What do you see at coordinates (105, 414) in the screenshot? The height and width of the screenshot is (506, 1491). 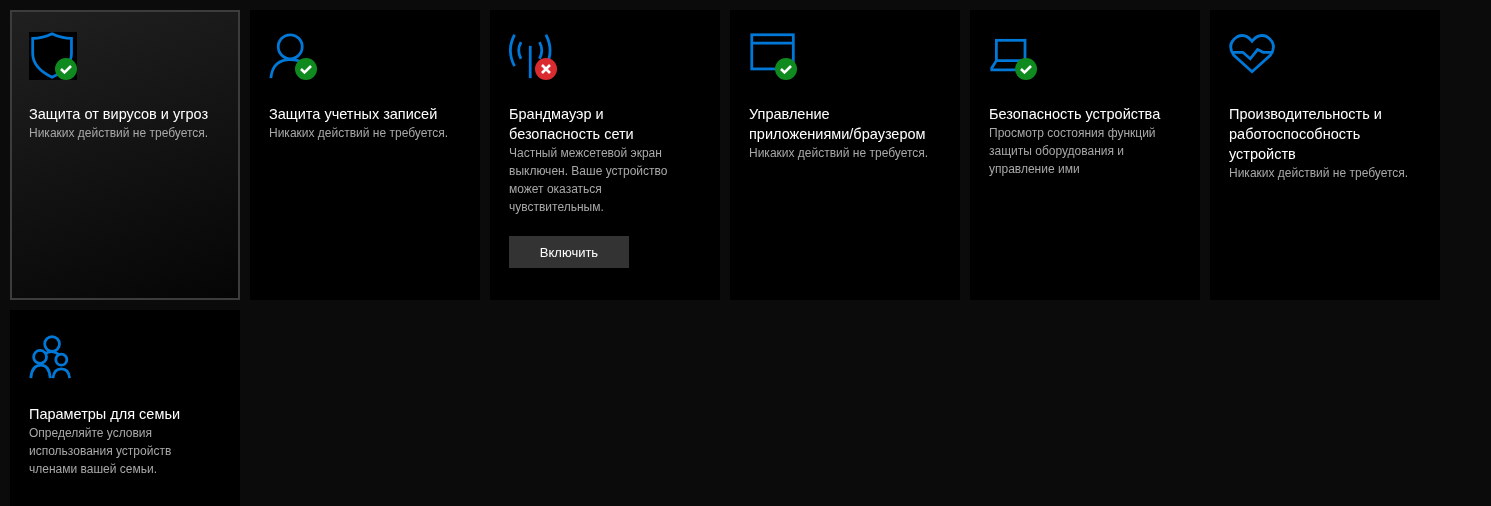 I see `tile-title: Параметры для семьи` at bounding box center [105, 414].